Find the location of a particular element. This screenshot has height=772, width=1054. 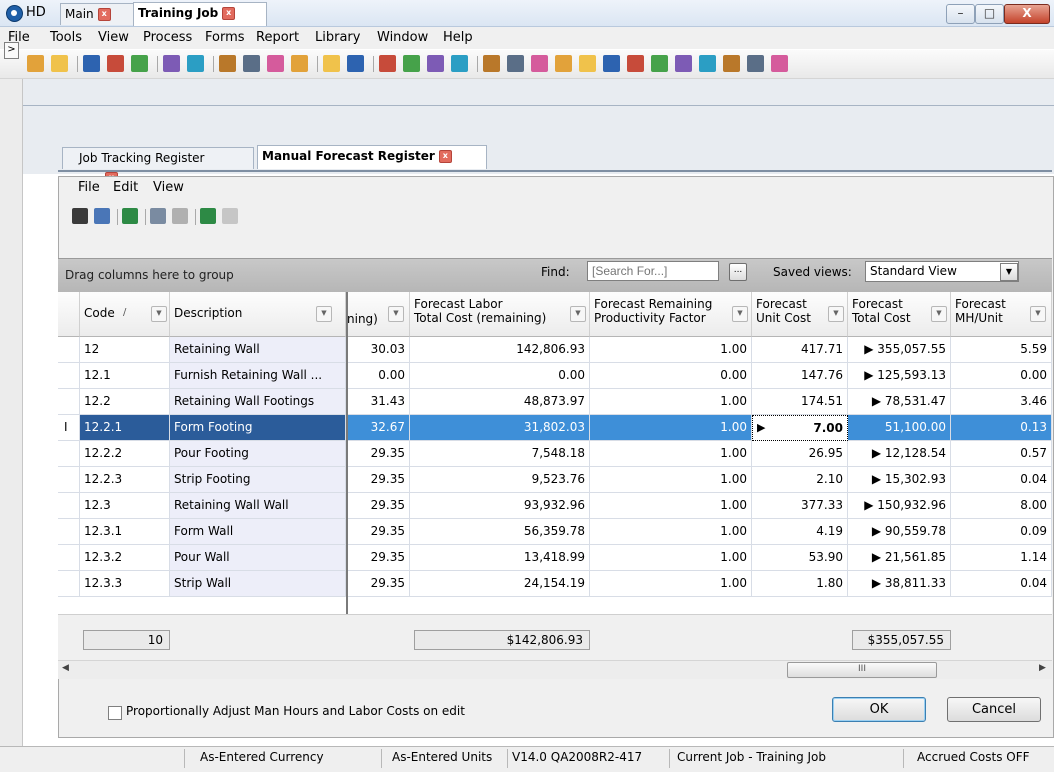

tree-icon is located at coordinates (195, 63).